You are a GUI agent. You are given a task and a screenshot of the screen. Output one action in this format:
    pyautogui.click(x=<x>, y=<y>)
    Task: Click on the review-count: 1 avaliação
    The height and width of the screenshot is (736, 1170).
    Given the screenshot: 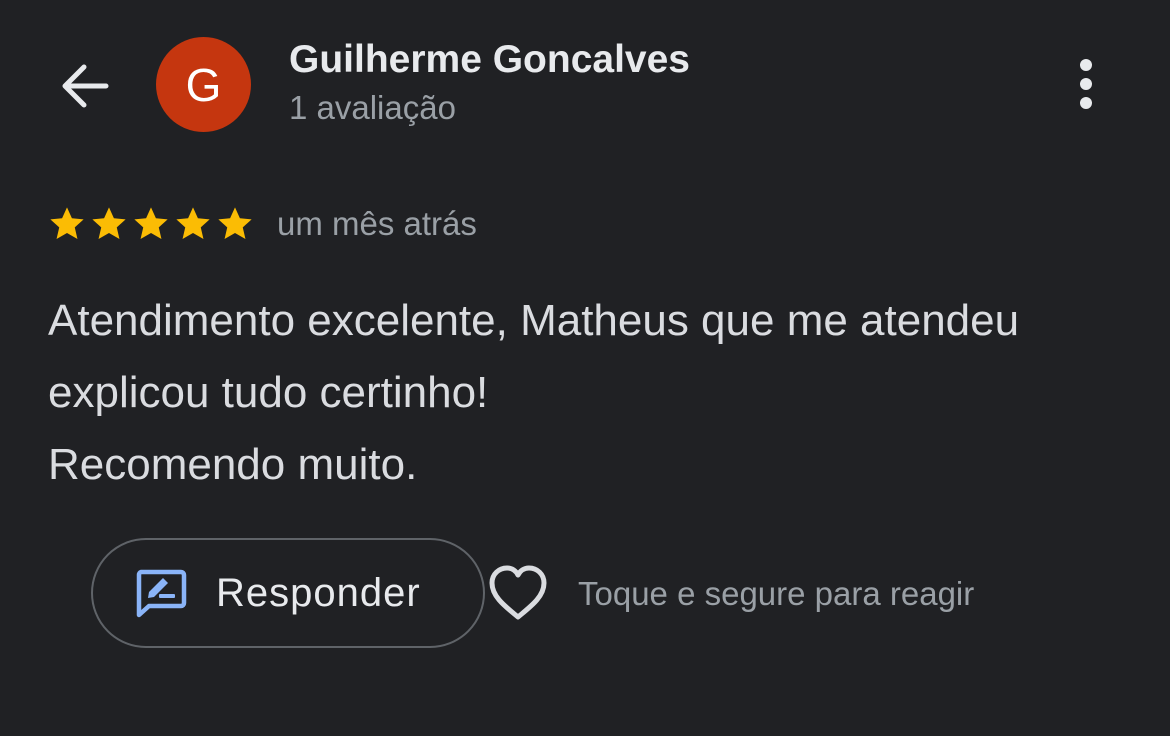 What is the action you would take?
    pyautogui.click(x=372, y=107)
    